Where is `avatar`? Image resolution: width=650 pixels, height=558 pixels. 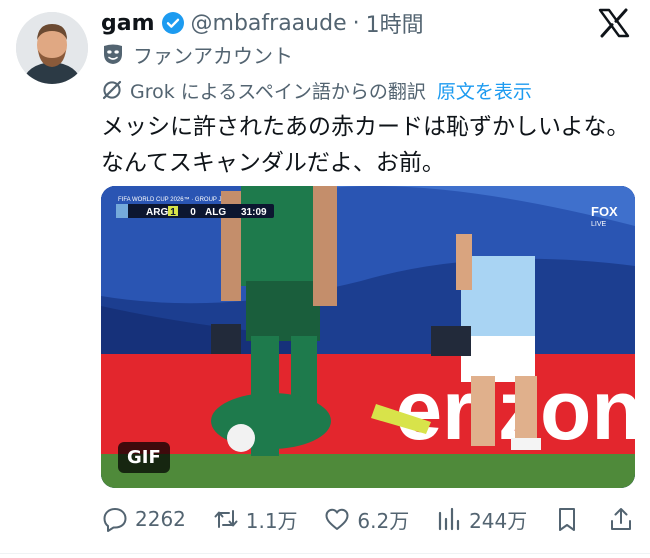
avatar is located at coordinates (52, 48).